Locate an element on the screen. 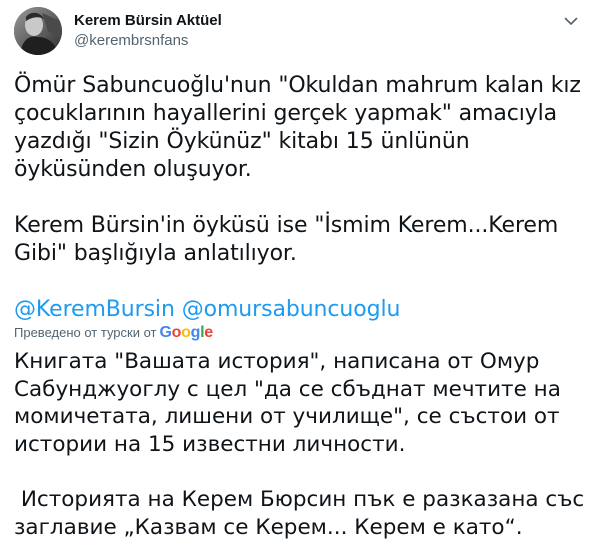 The height and width of the screenshot is (554, 596). tweet-mentions: @KeremBursin @omursabuncuoglu is located at coordinates (300, 310).